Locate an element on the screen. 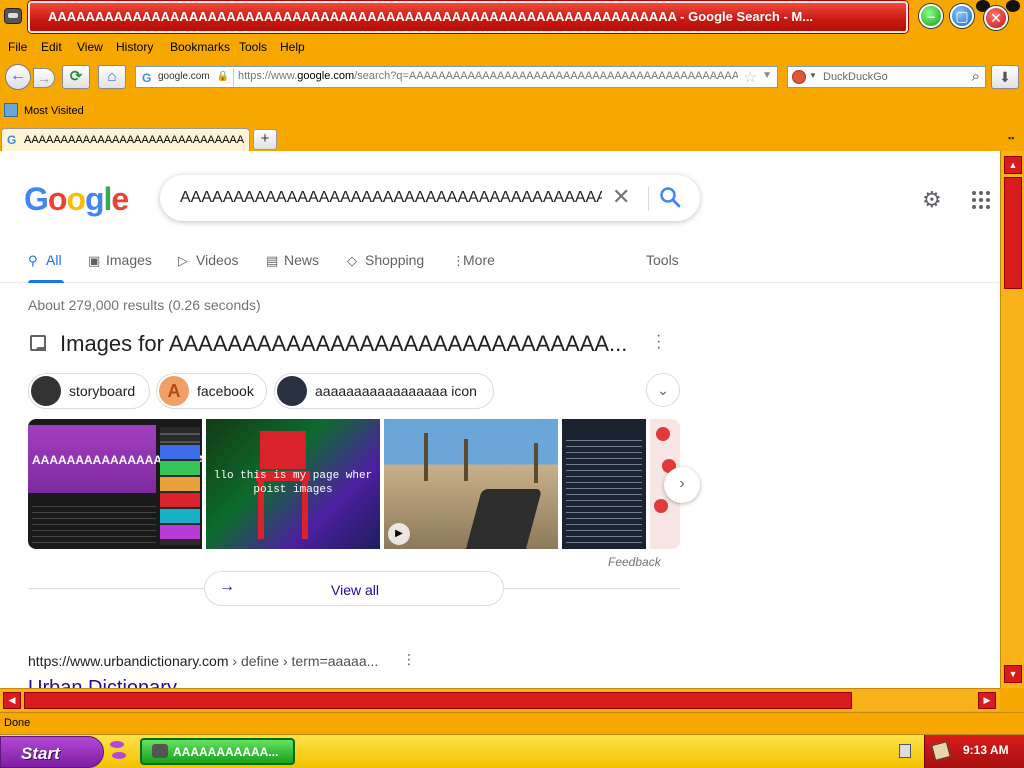 Image resolution: width=1024 pixels, height=768 pixels. logo-letter: G is located at coordinates (36, 199).